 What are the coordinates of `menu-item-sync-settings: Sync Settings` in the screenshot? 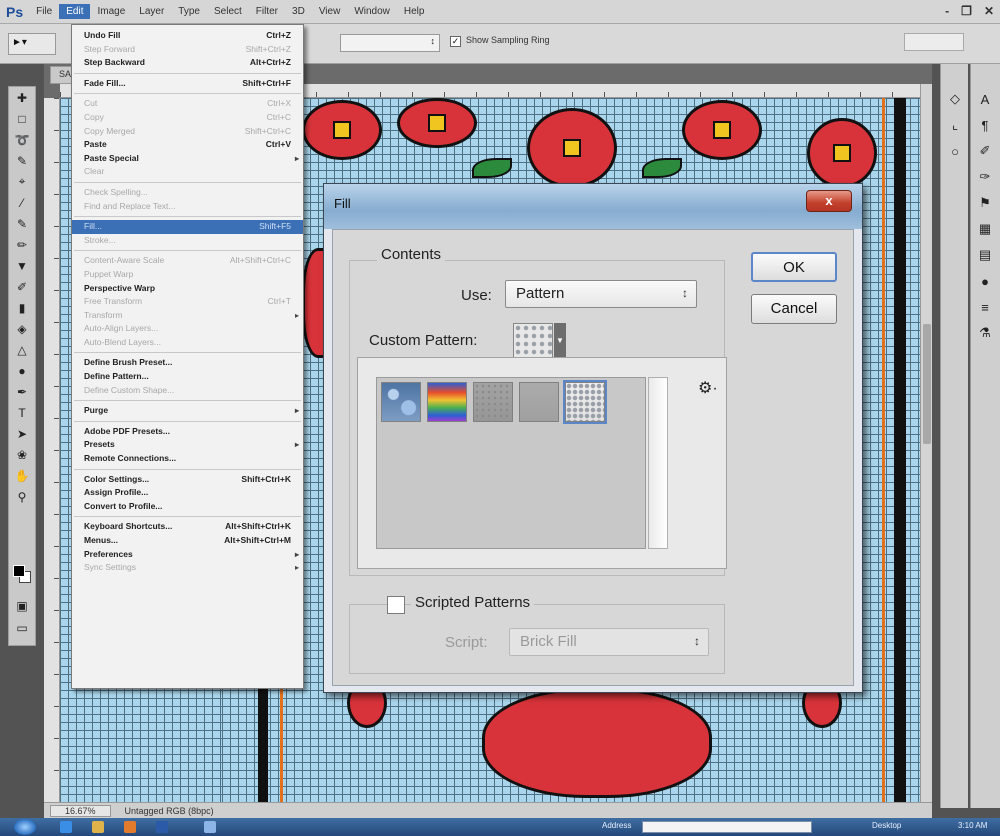 It's located at (187, 568).